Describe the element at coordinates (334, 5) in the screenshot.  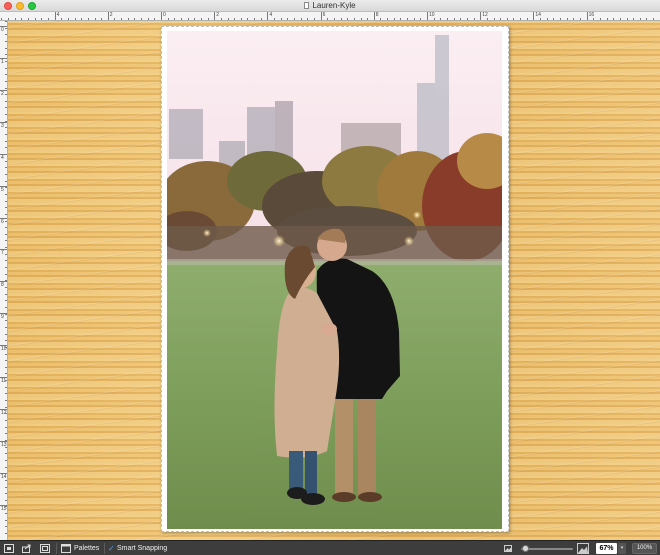
I see `window-title: Lauren-Kyle` at that location.